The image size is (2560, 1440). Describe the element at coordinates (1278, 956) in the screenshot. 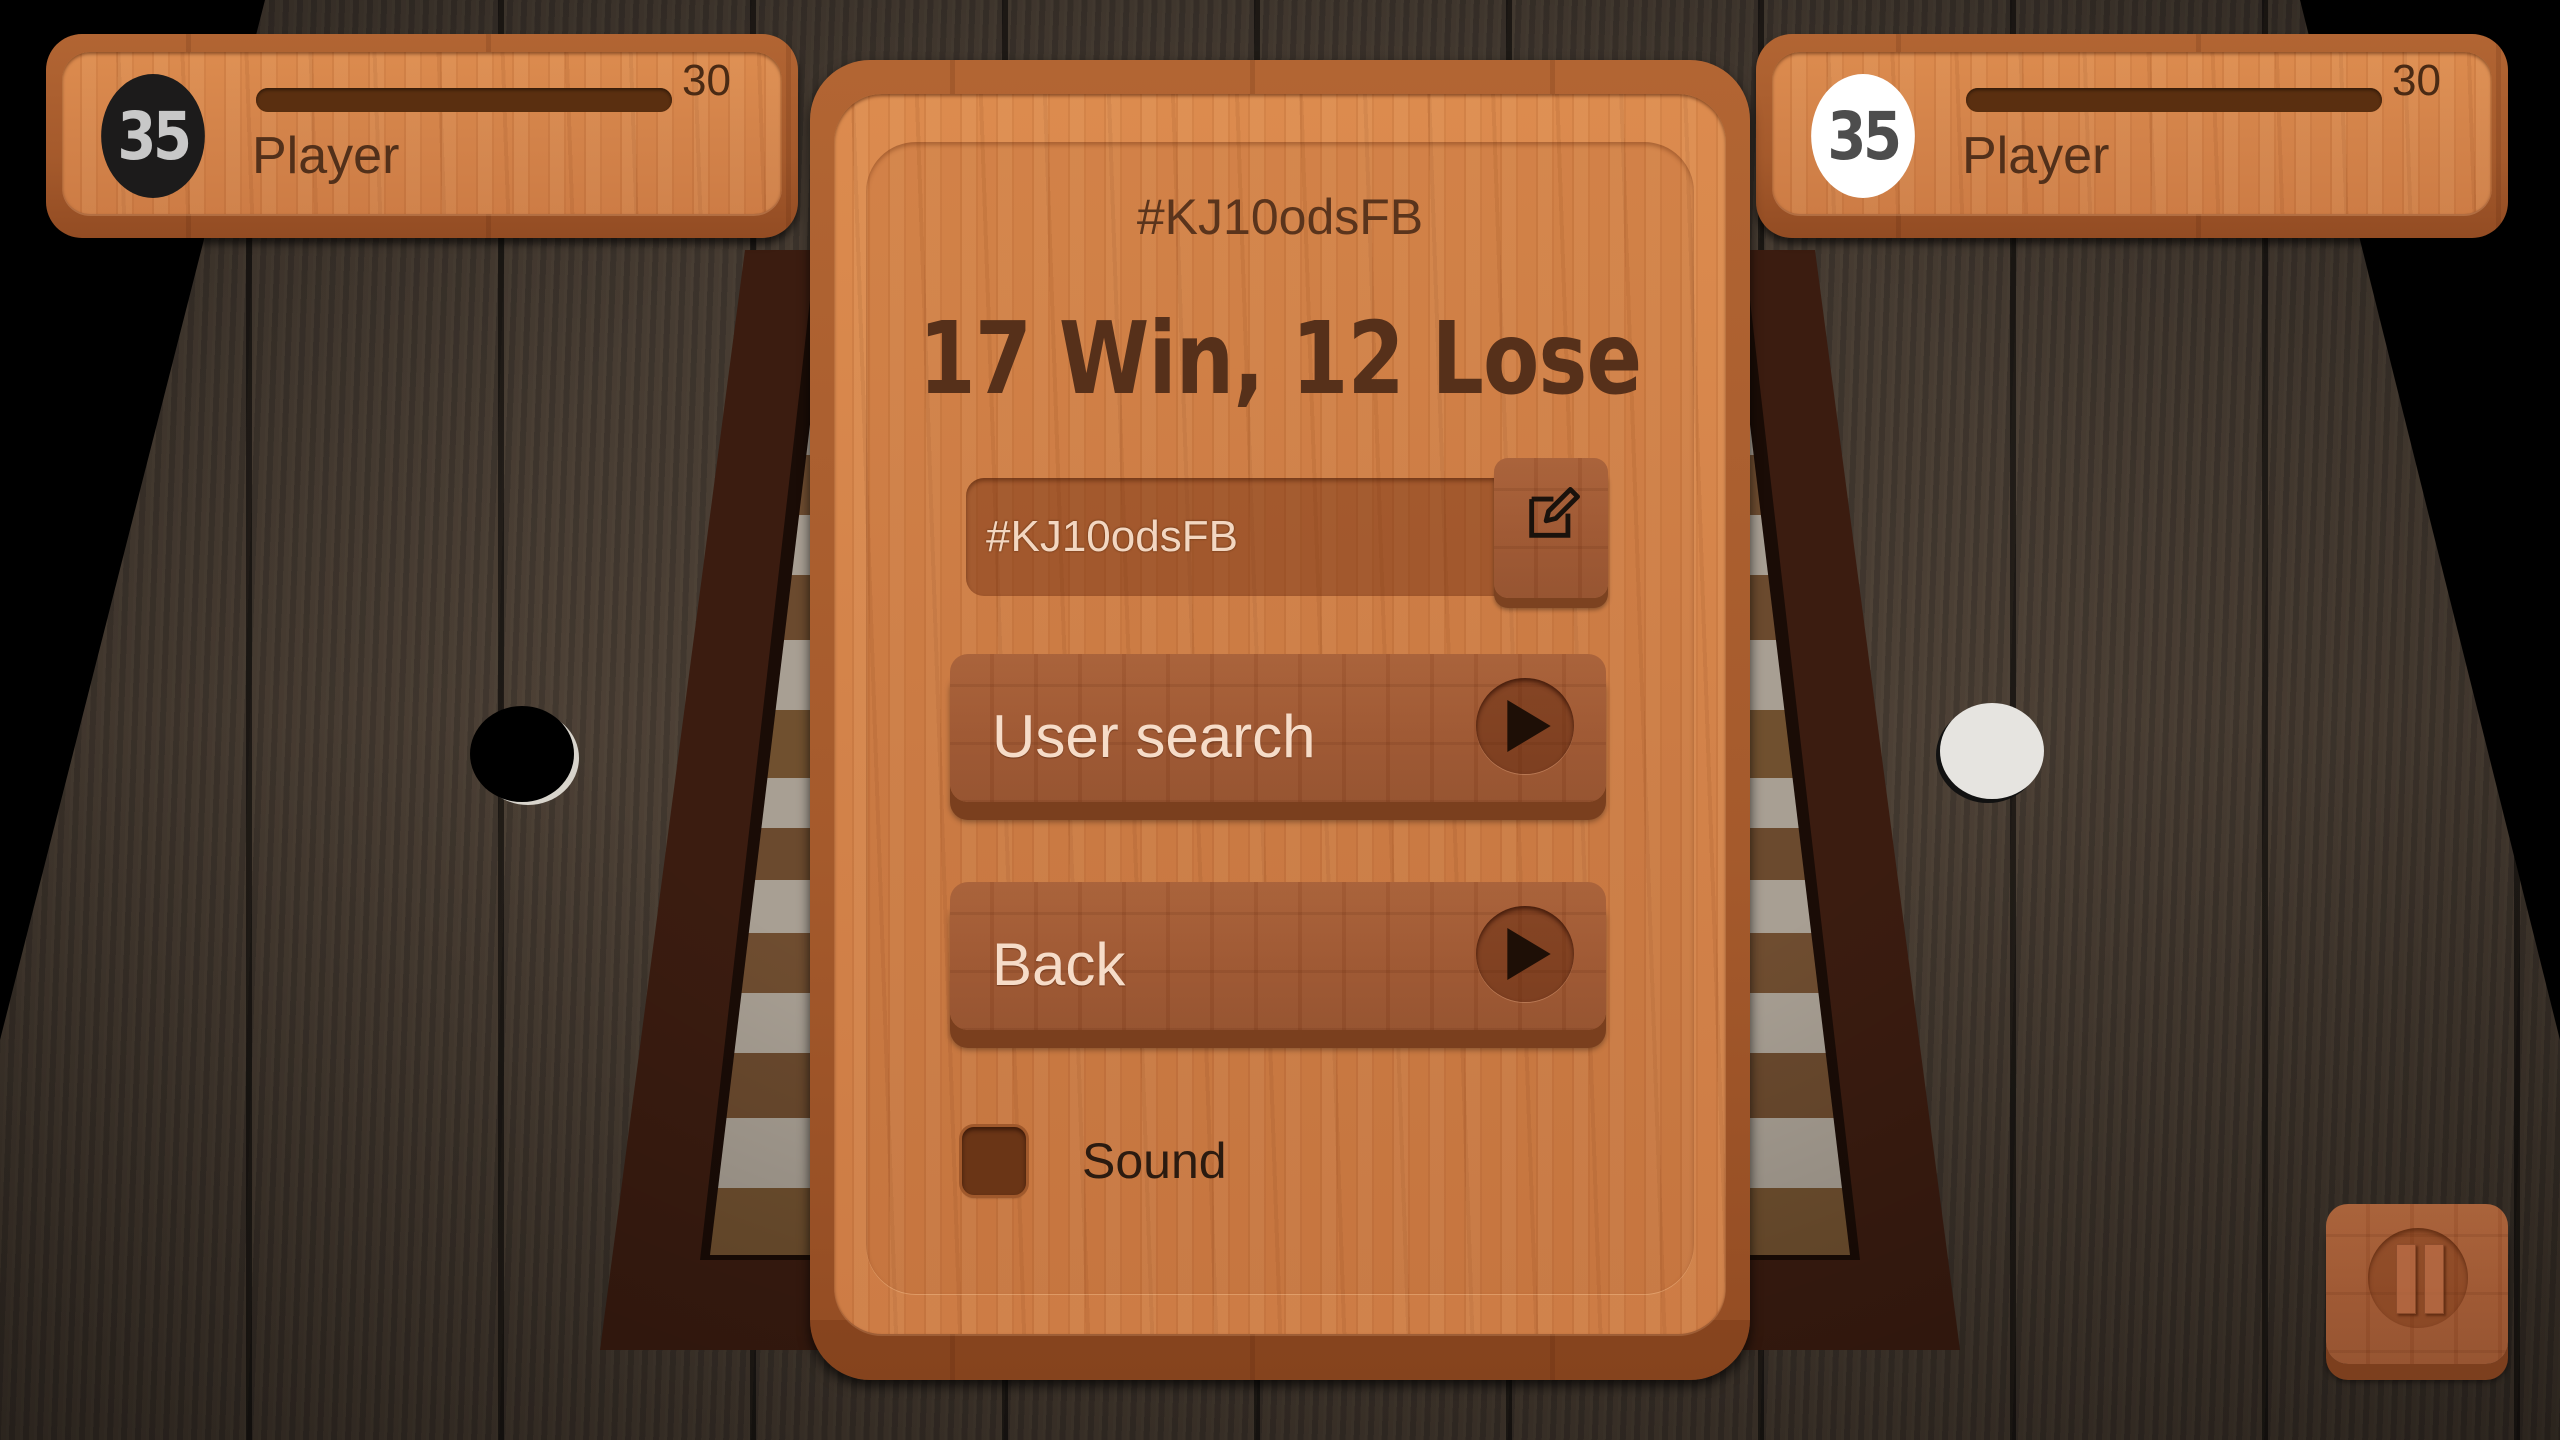

I see `back-button: Back` at that location.